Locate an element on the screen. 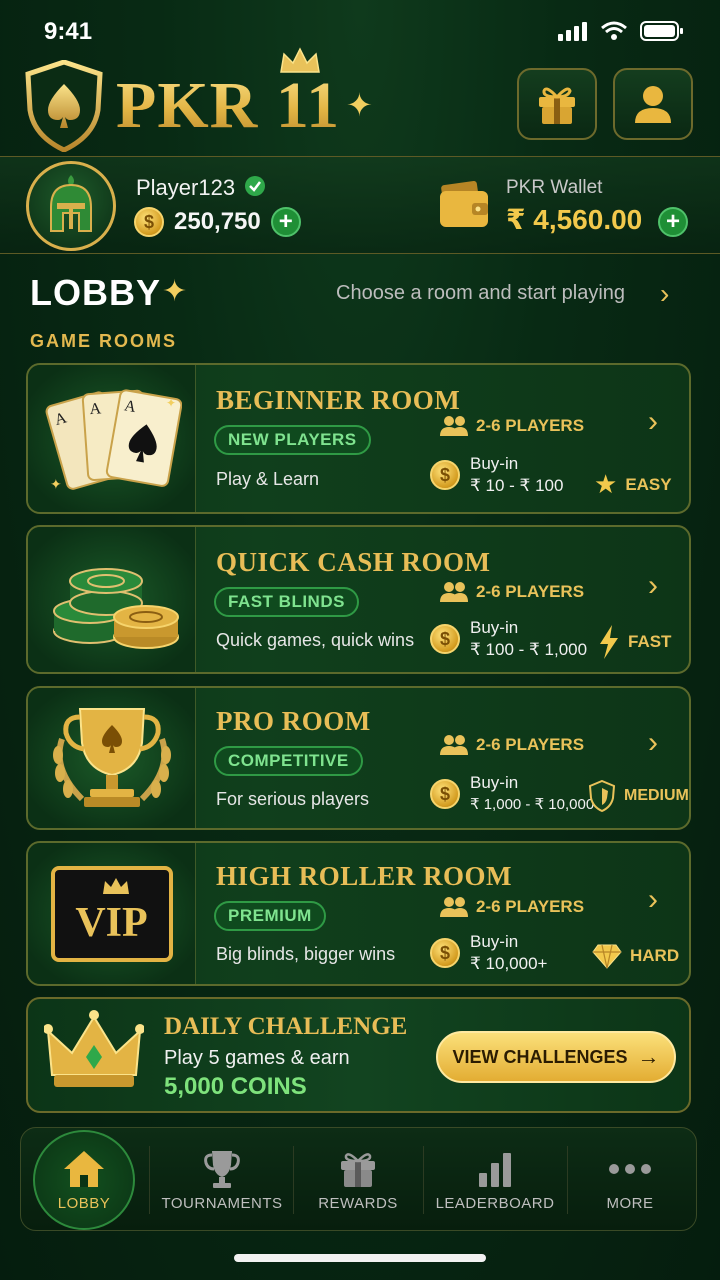  svg-text: A is located at coordinates (94, 409).